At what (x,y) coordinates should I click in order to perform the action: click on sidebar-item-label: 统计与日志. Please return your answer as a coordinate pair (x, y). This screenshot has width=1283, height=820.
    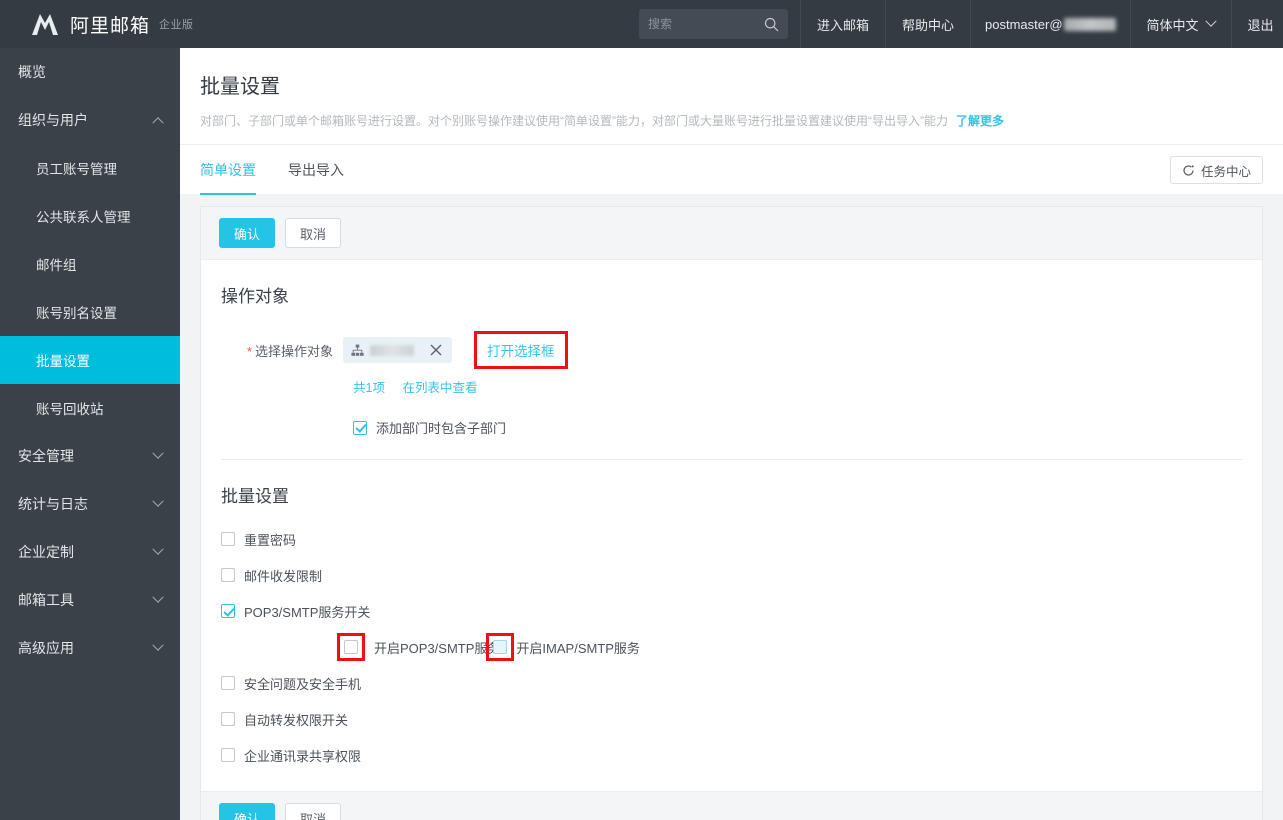
    Looking at the image, I should click on (53, 504).